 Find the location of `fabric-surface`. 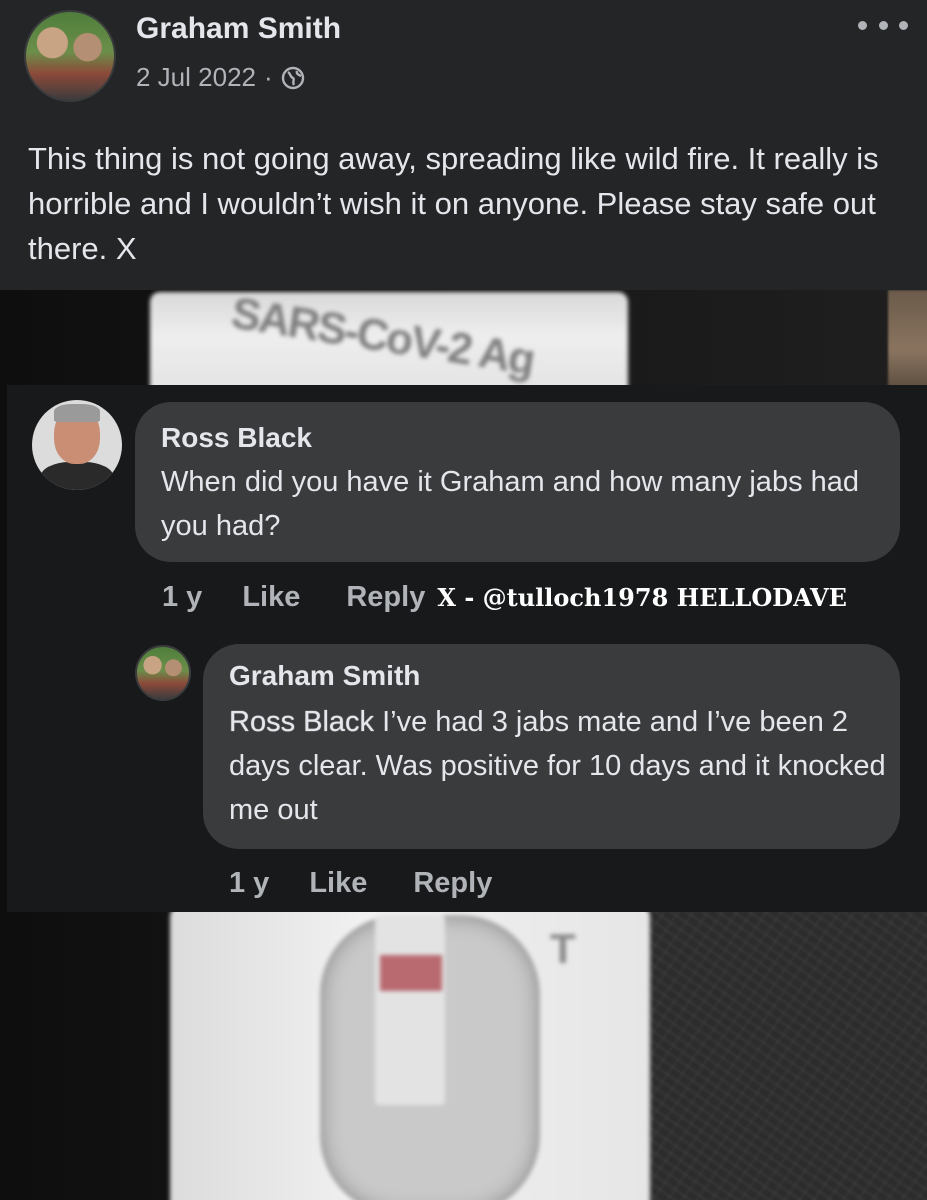

fabric-surface is located at coordinates (783, 1040).